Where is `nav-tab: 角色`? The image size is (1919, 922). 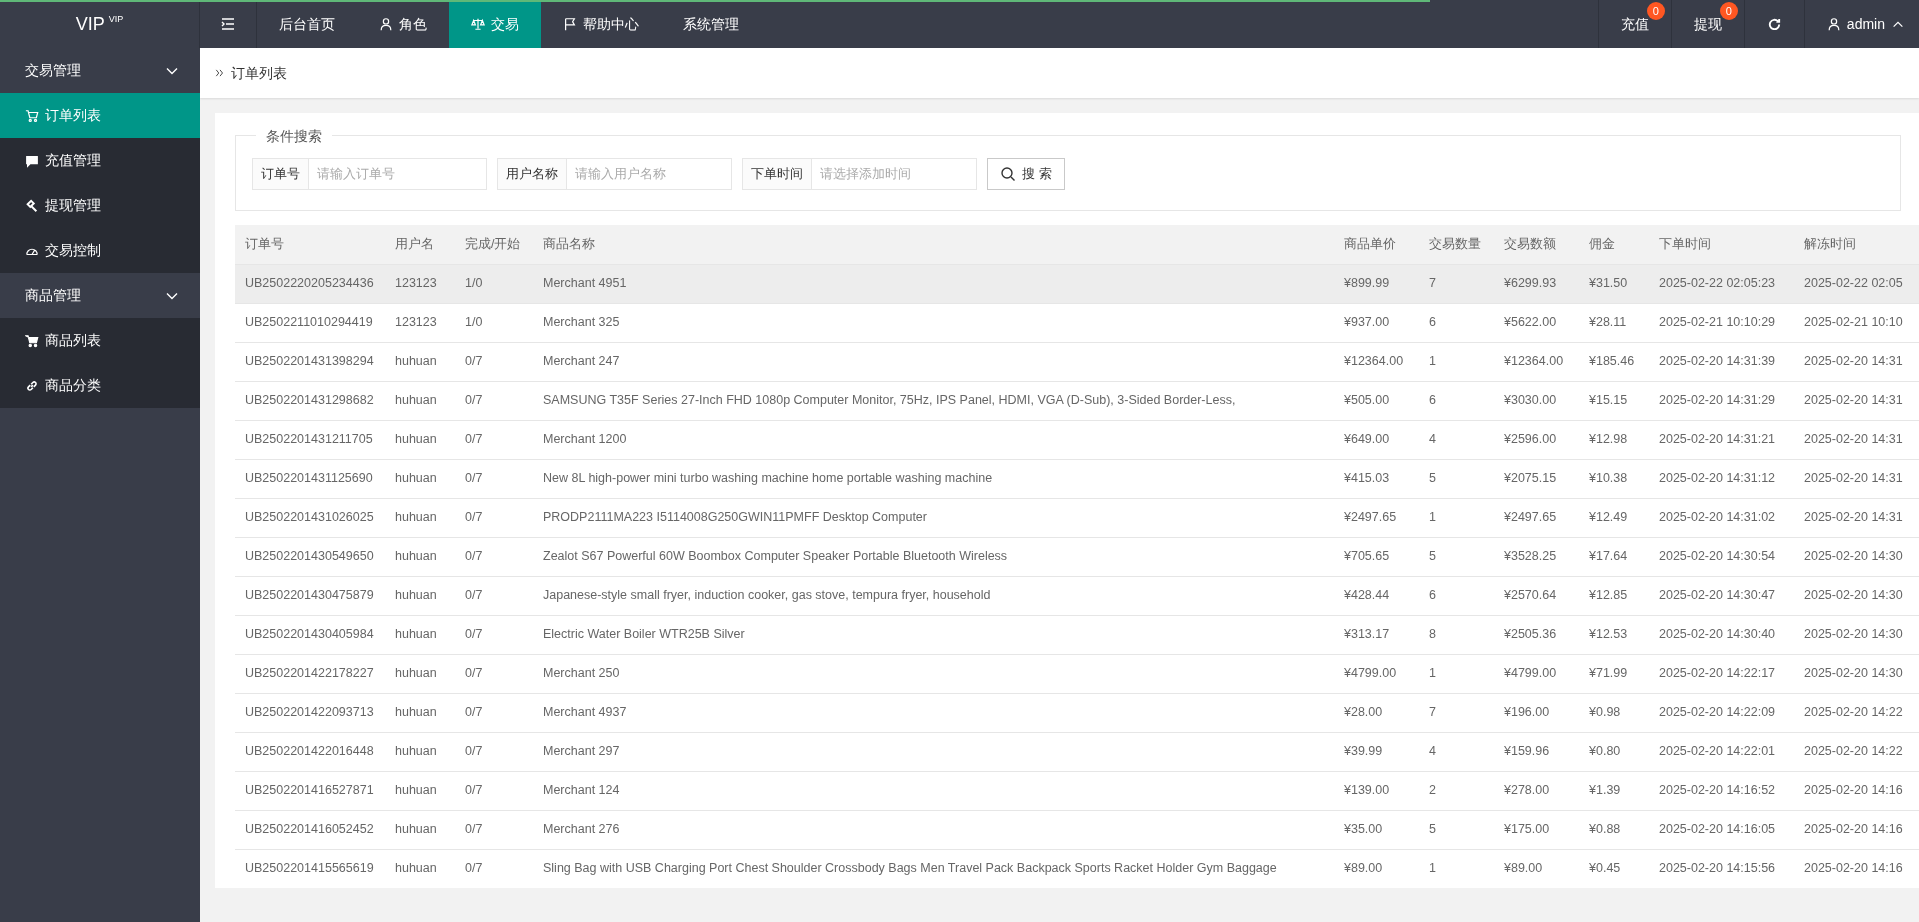
nav-tab: 角色 is located at coordinates (403, 24).